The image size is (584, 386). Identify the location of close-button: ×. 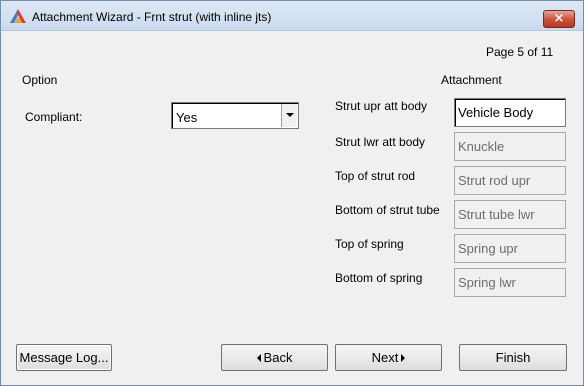
(559, 19).